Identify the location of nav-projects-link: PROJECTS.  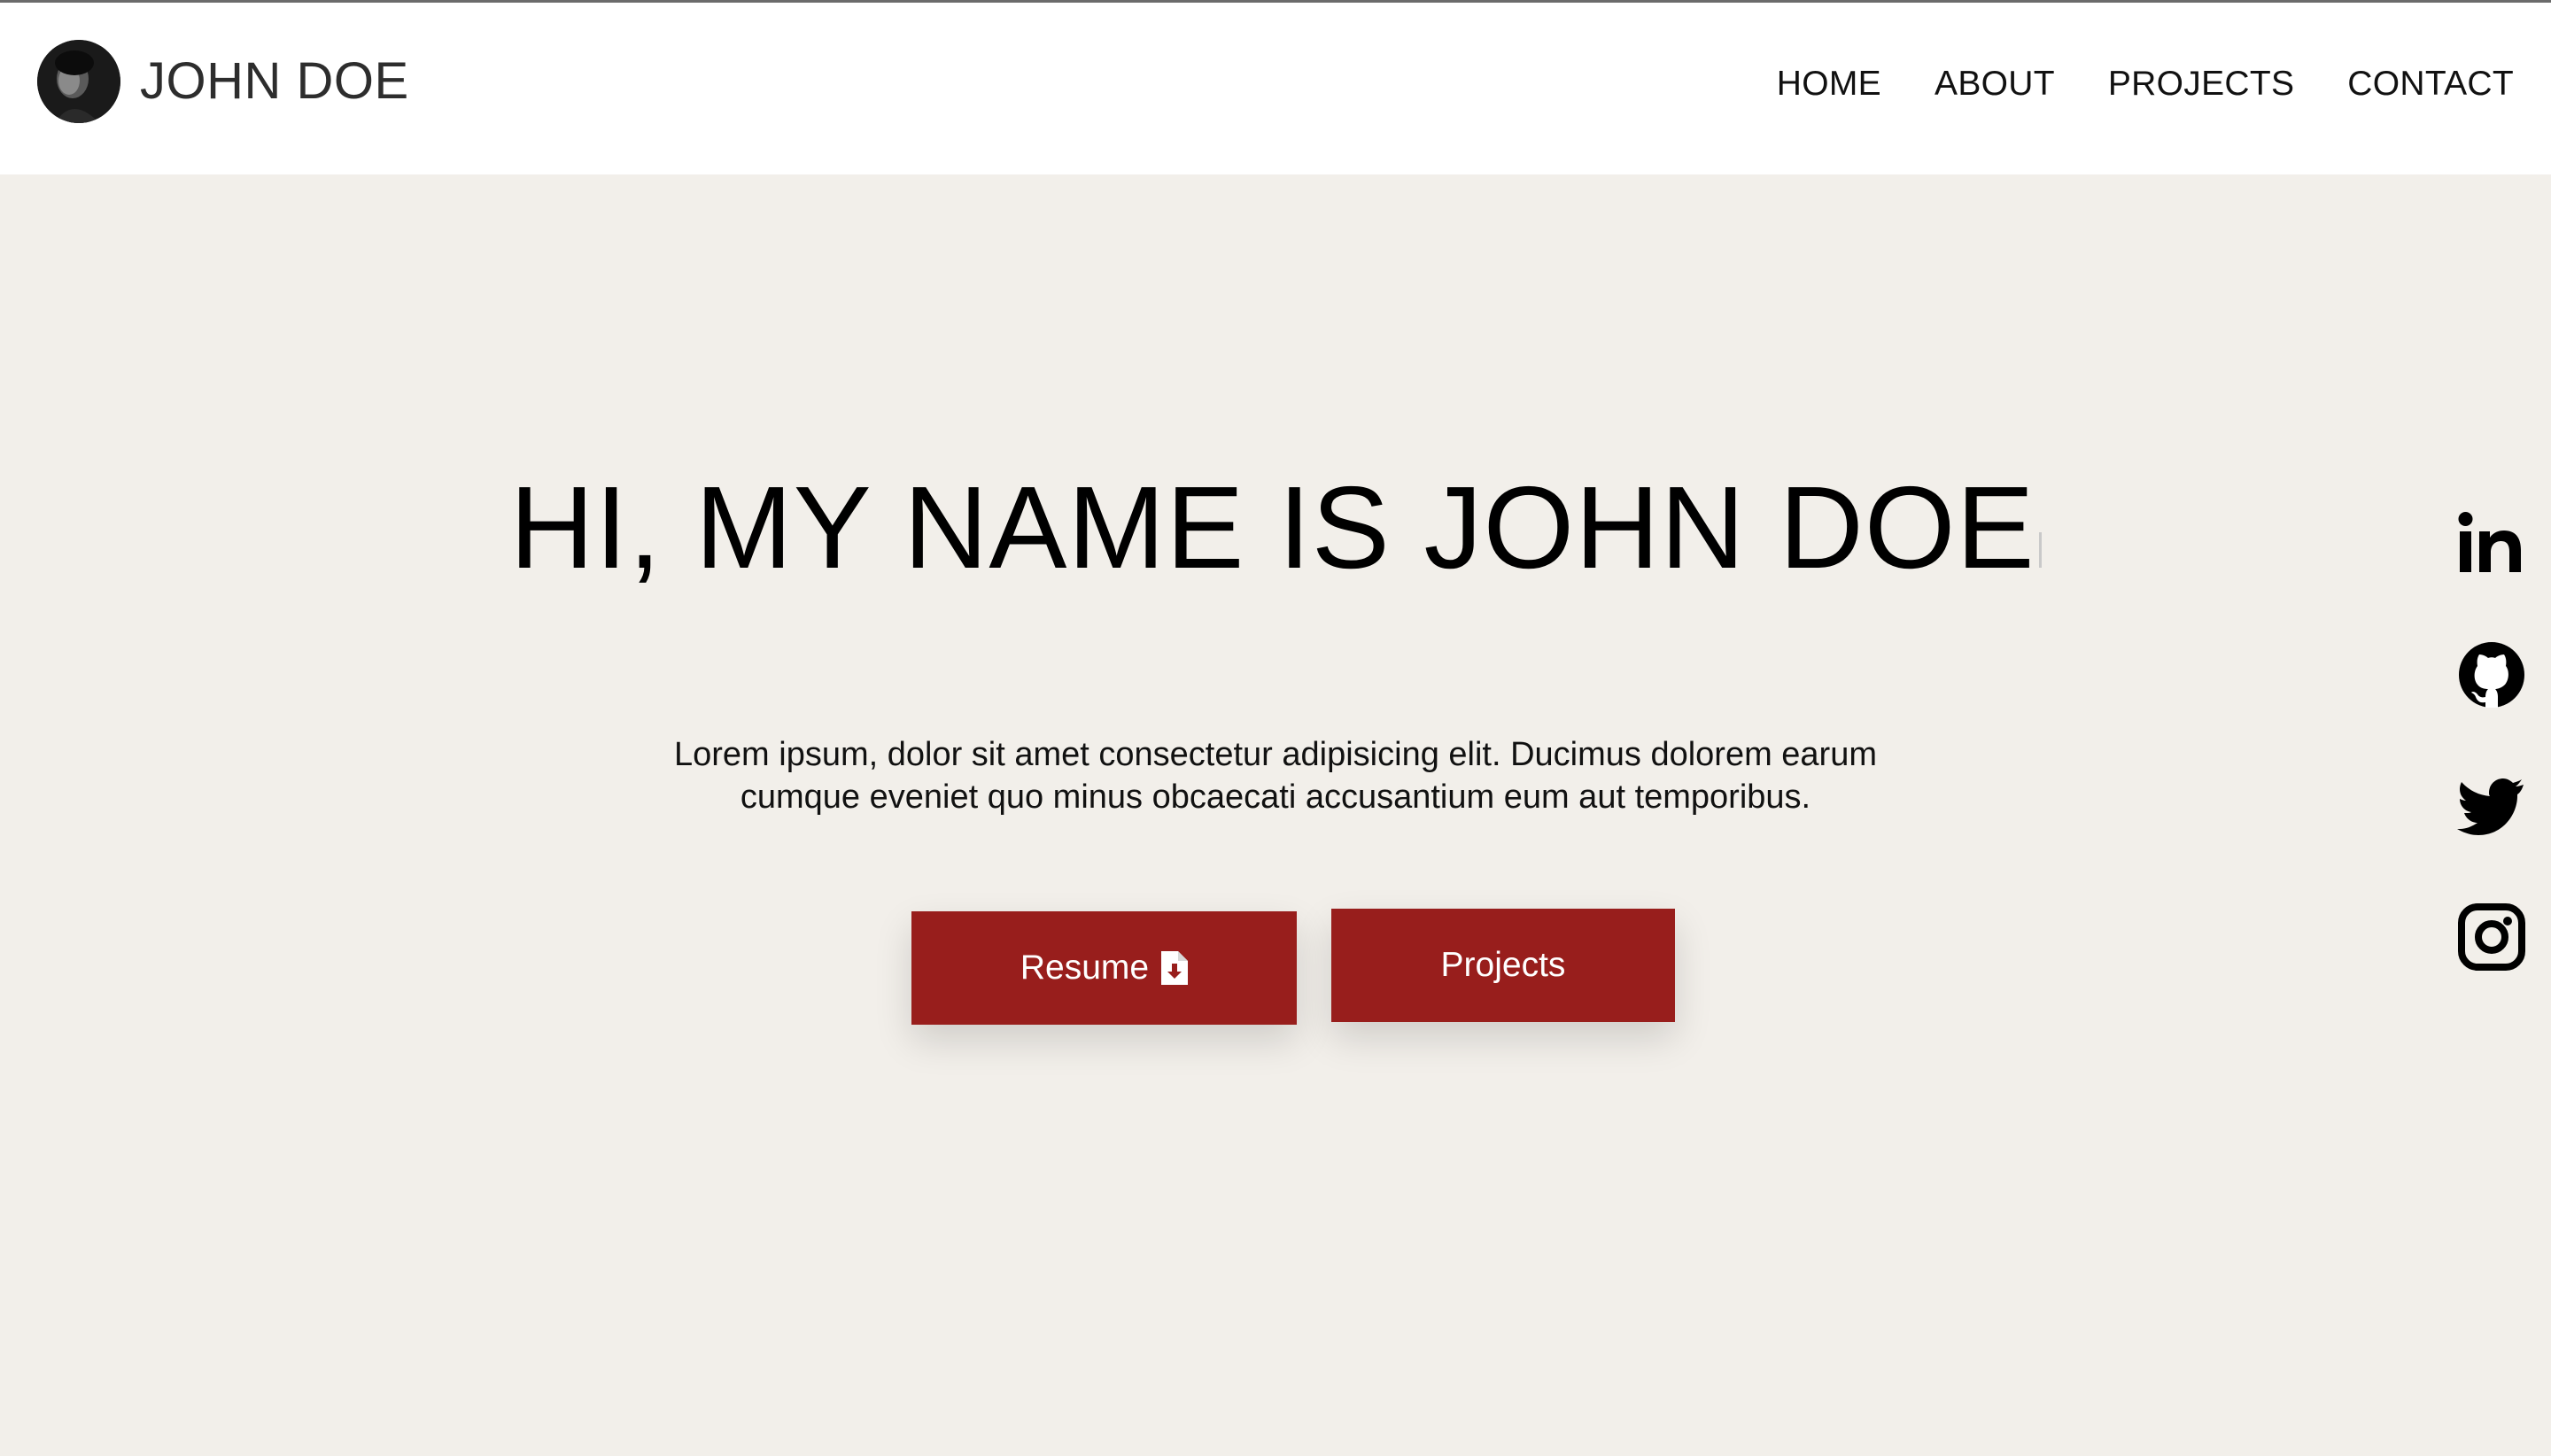
(2201, 83).